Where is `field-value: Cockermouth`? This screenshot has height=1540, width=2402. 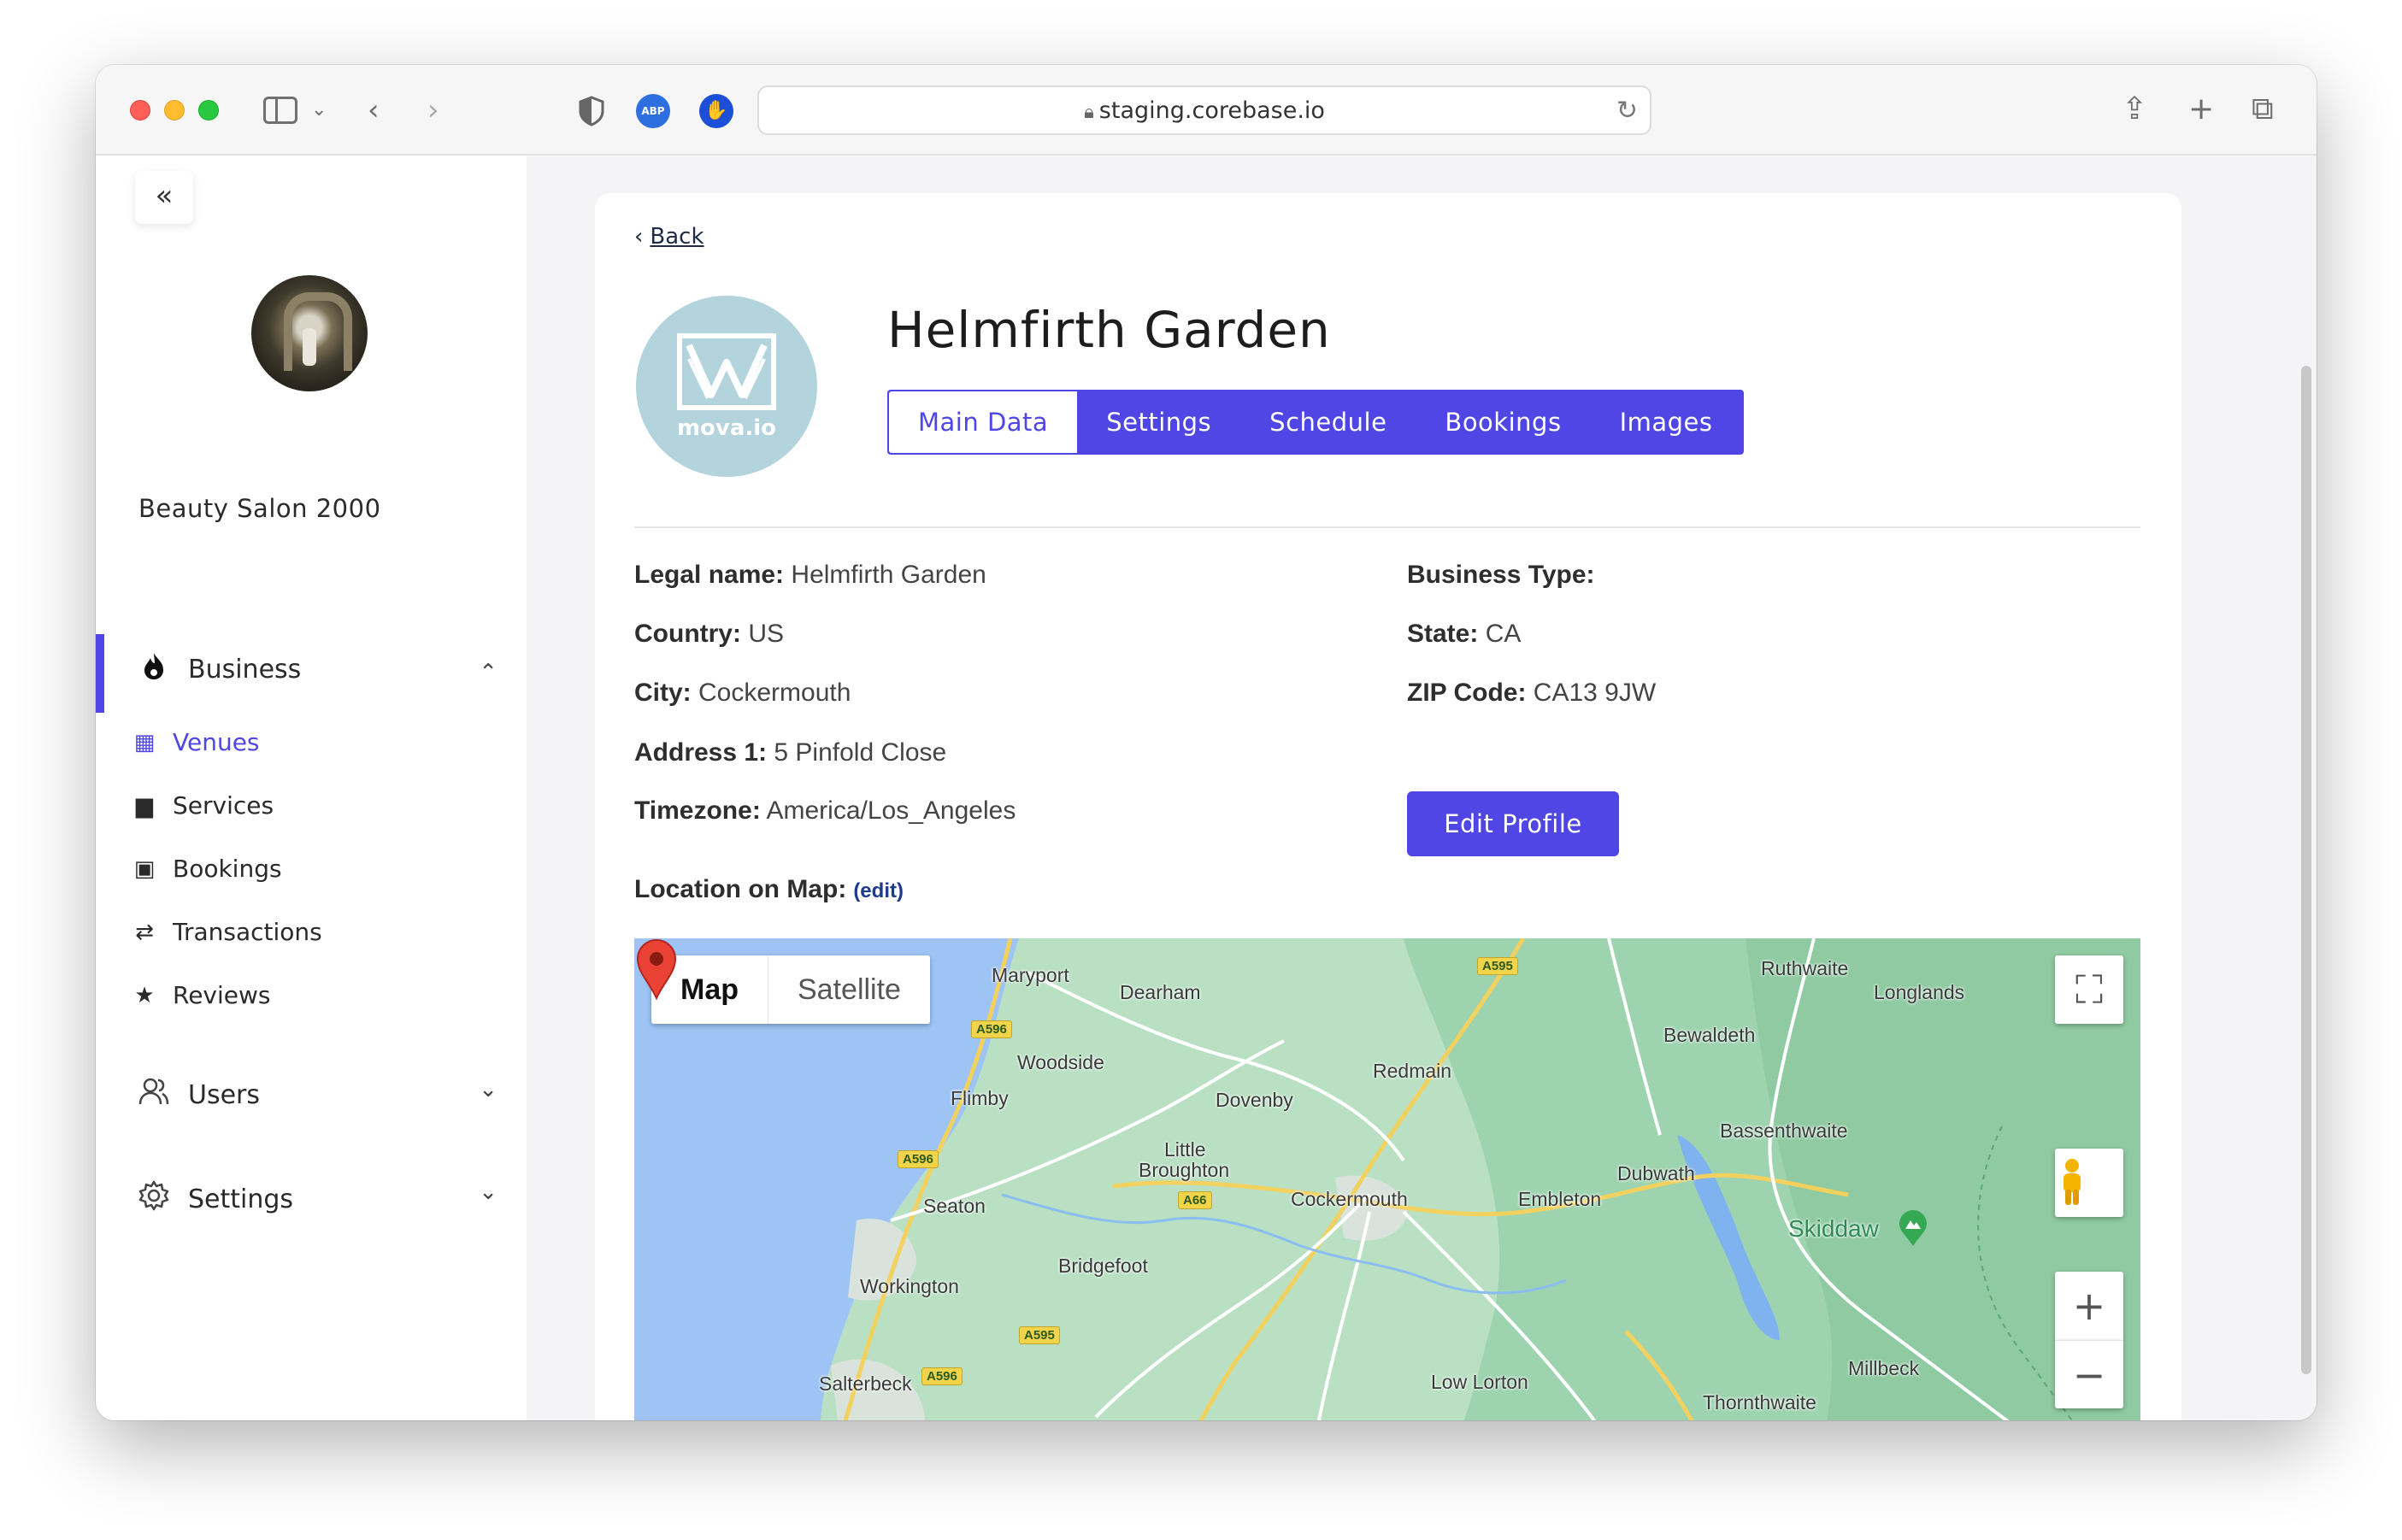
field-value: Cockermouth is located at coordinates (774, 693).